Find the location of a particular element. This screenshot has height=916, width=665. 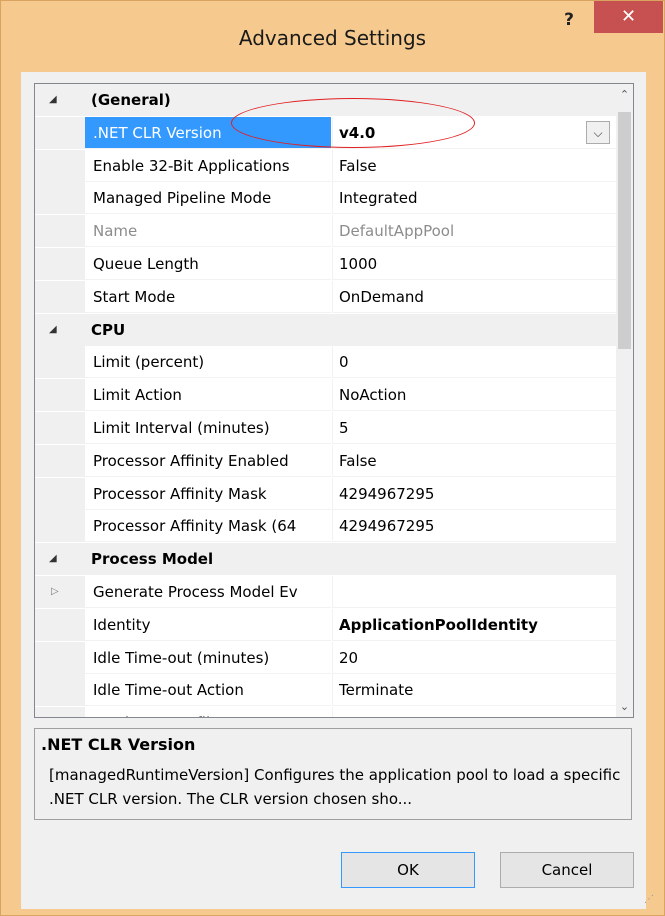

property-name: Name is located at coordinates (208, 231).